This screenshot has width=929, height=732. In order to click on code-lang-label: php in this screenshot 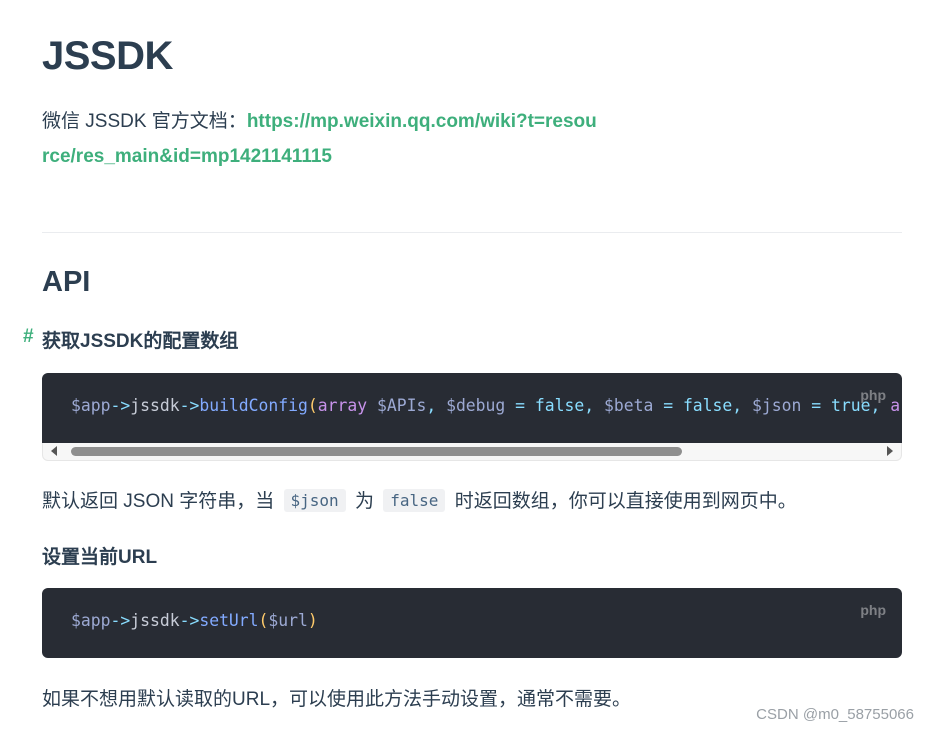, I will do `click(873, 610)`.